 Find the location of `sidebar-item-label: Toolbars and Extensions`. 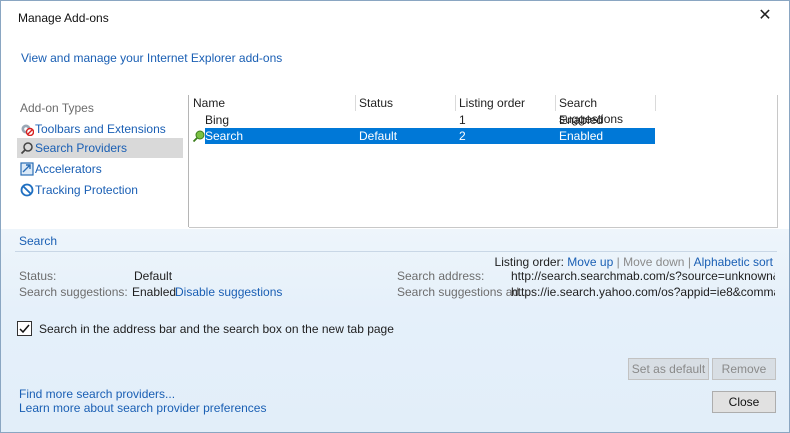

sidebar-item-label: Toolbars and Extensions is located at coordinates (100, 129).